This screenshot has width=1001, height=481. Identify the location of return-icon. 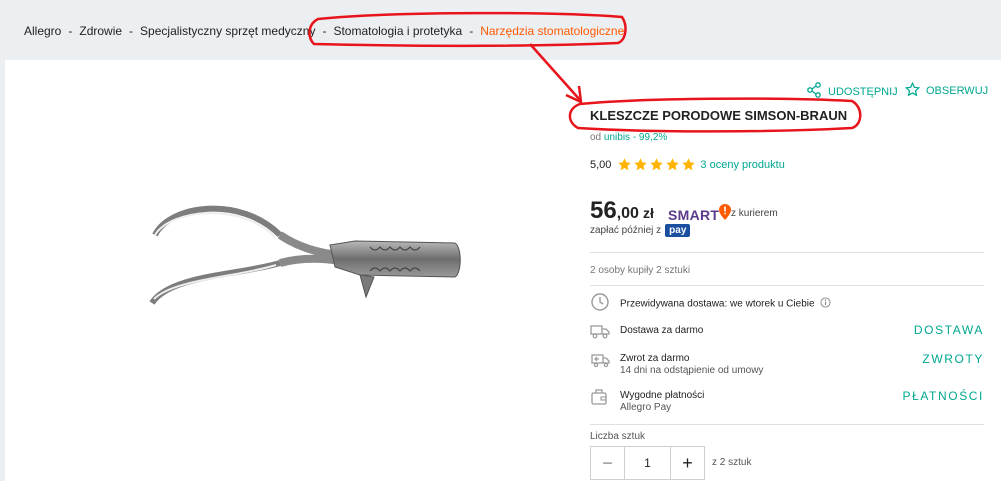
(600, 360).